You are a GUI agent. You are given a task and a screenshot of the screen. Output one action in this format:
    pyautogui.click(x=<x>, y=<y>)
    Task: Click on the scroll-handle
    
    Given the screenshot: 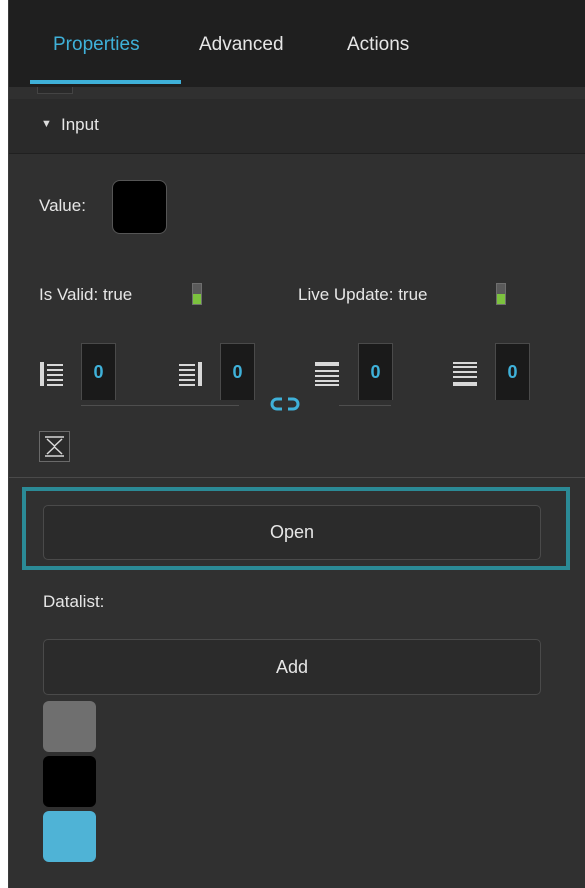 What is the action you would take?
    pyautogui.click(x=55, y=90)
    